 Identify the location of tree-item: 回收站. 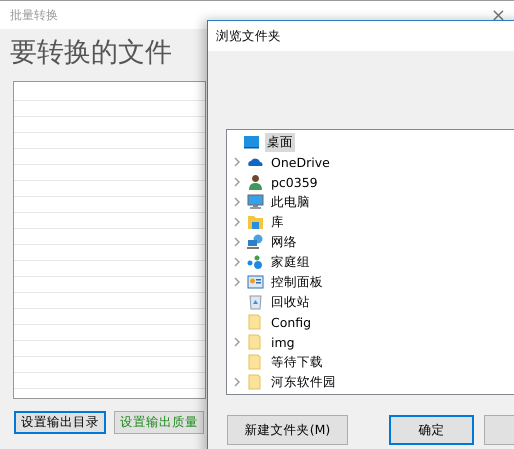
(290, 302).